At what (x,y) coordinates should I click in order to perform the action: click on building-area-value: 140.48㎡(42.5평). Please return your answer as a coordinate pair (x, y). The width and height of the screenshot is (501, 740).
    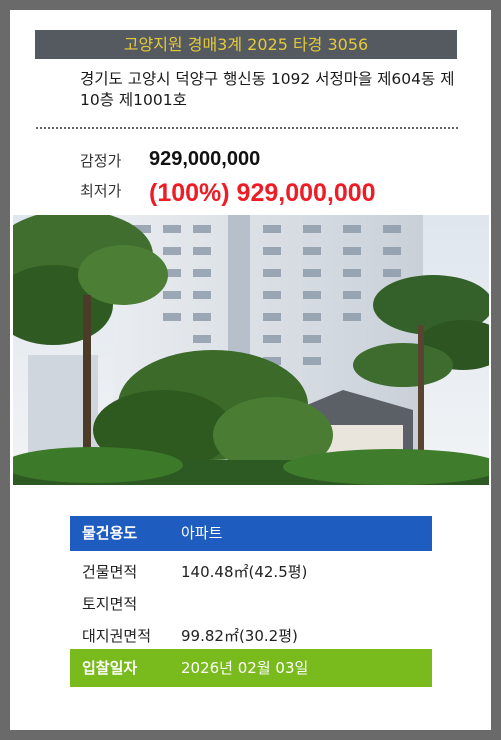
    Looking at the image, I should click on (244, 572).